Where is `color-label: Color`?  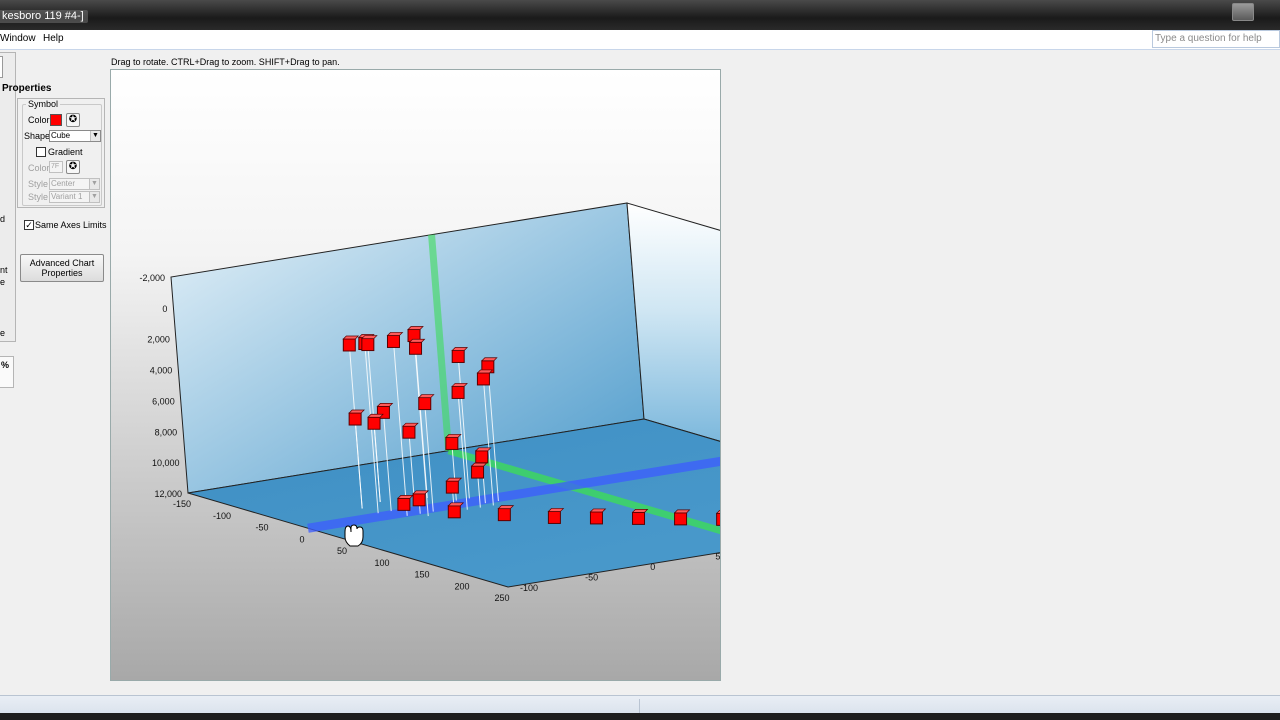 color-label: Color is located at coordinates (39, 120).